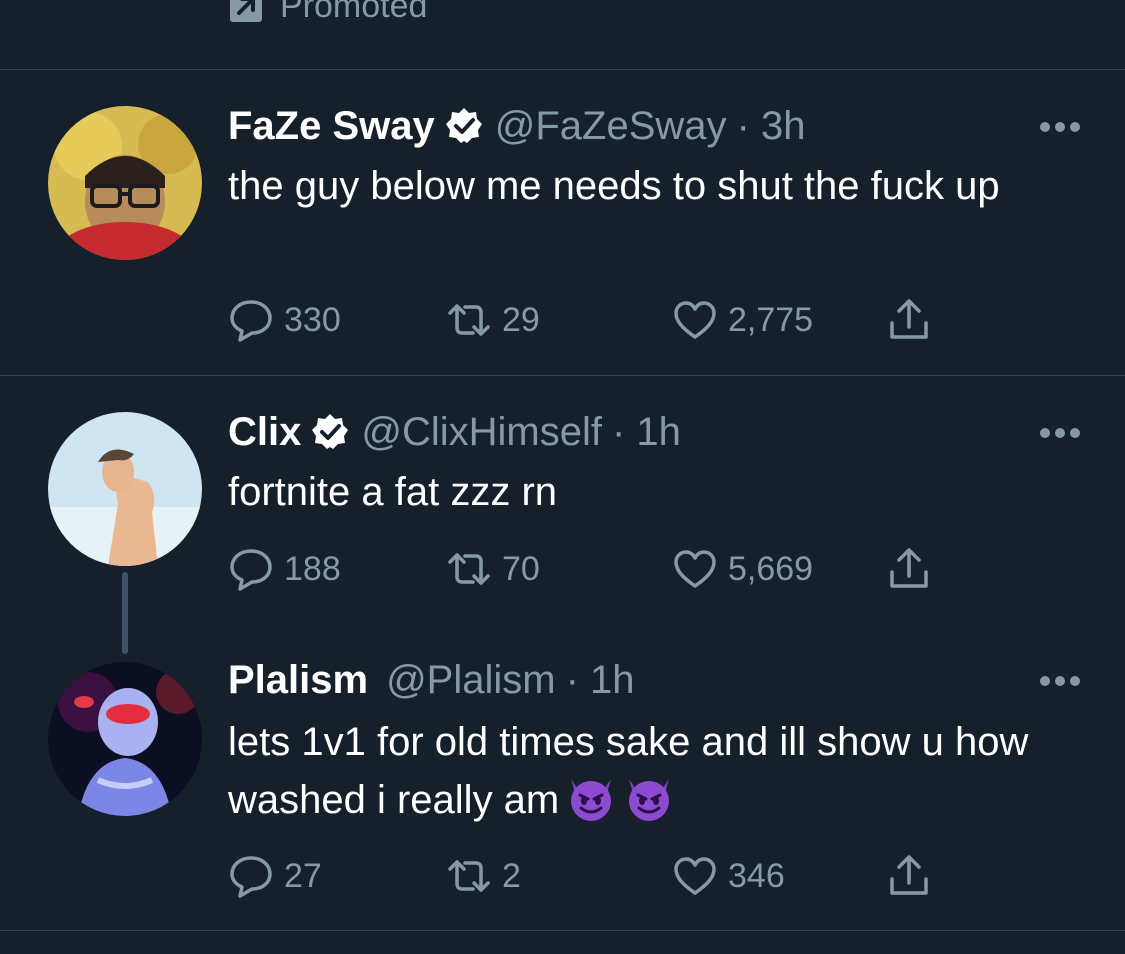  I want to click on avatar-clix, so click(125, 489).